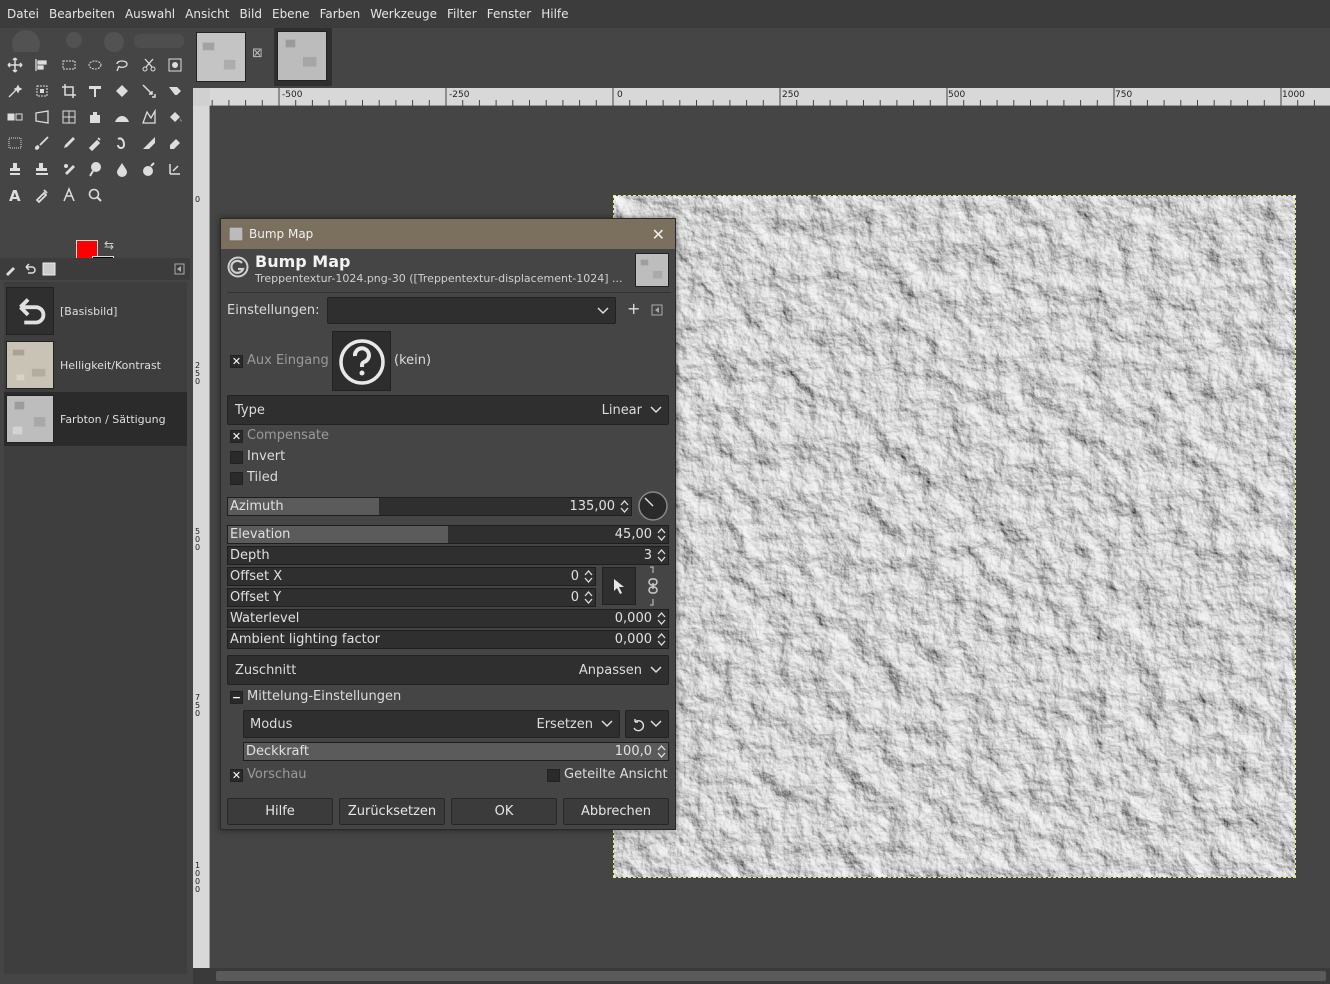 This screenshot has height=984, width=1330. Describe the element at coordinates (11, 269) in the screenshot. I see `tool-options-tab-icon` at that location.